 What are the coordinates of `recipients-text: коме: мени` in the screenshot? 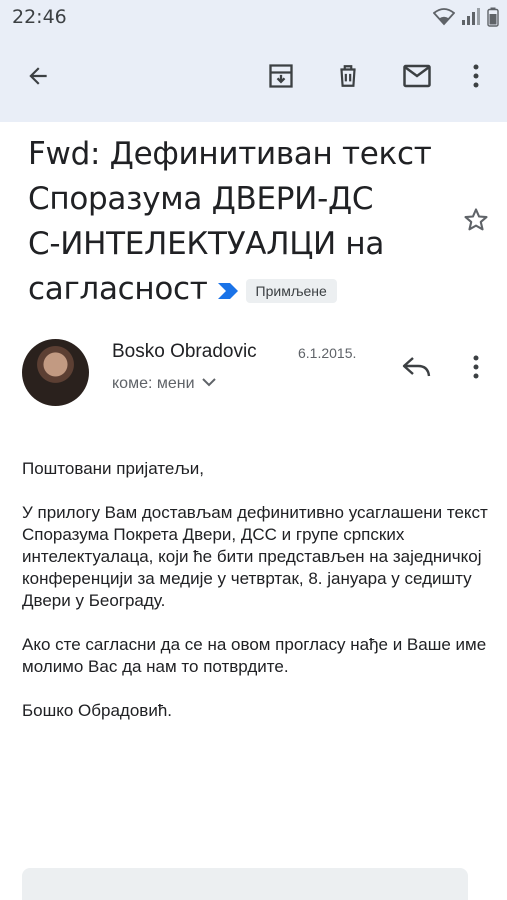 It's located at (153, 383).